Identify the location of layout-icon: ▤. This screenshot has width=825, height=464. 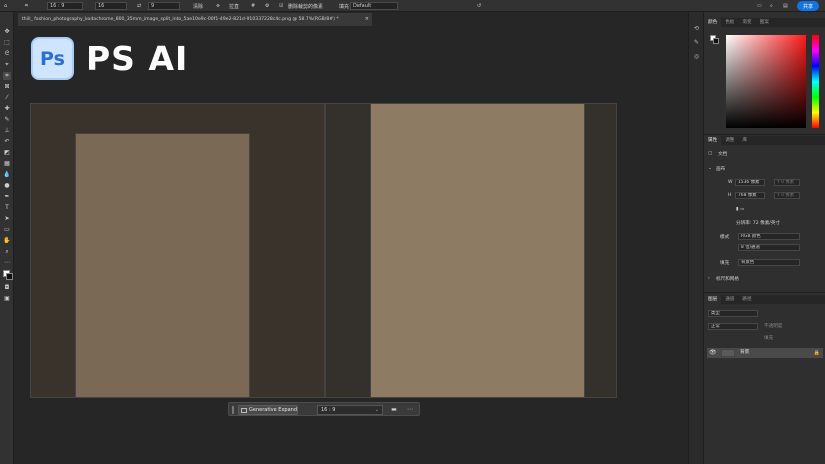
(785, 6).